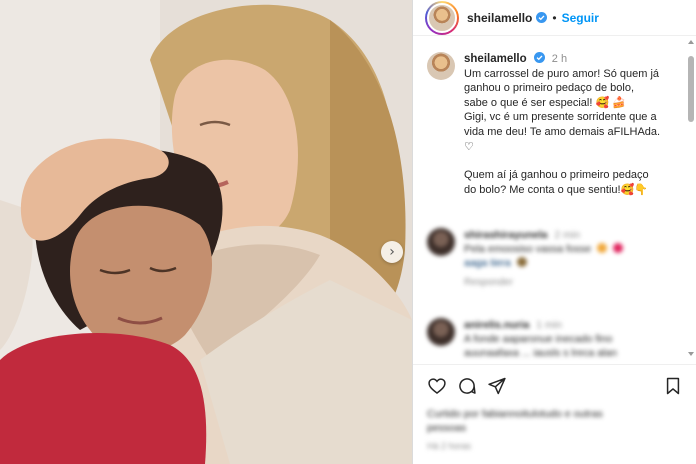 The width and height of the screenshot is (696, 464). What do you see at coordinates (528, 249) in the screenshot?
I see `comment-text: Pela emoosiso vassa fosse` at bounding box center [528, 249].